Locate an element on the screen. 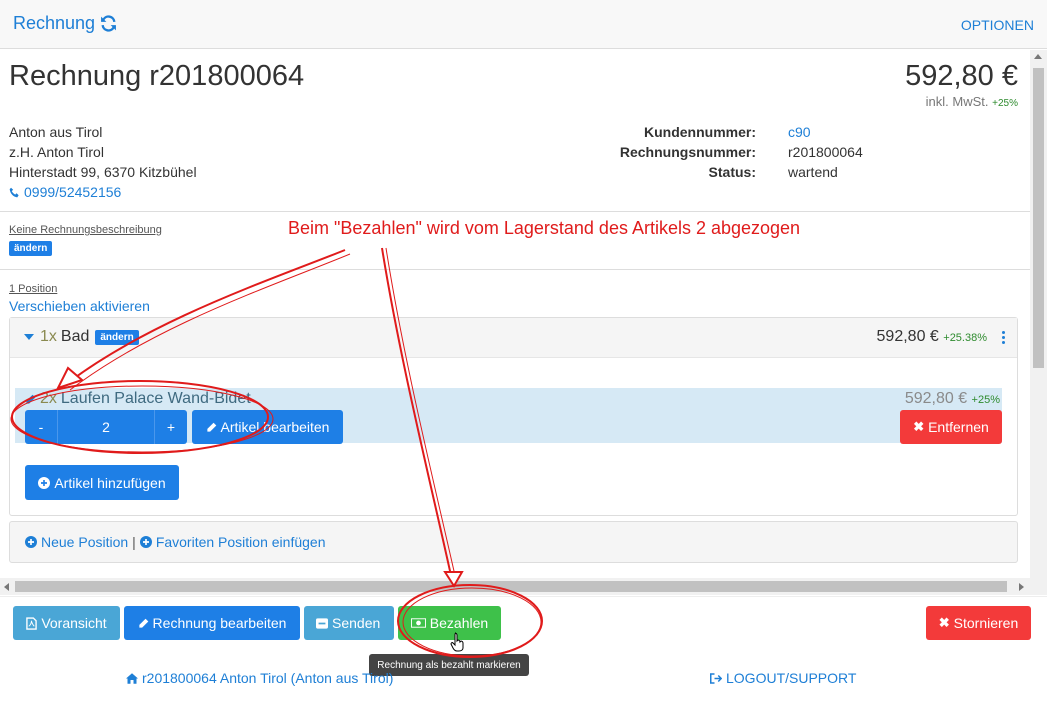 The image size is (1047, 703). customer-contact: z.H. Anton Tirol is located at coordinates (56, 152).